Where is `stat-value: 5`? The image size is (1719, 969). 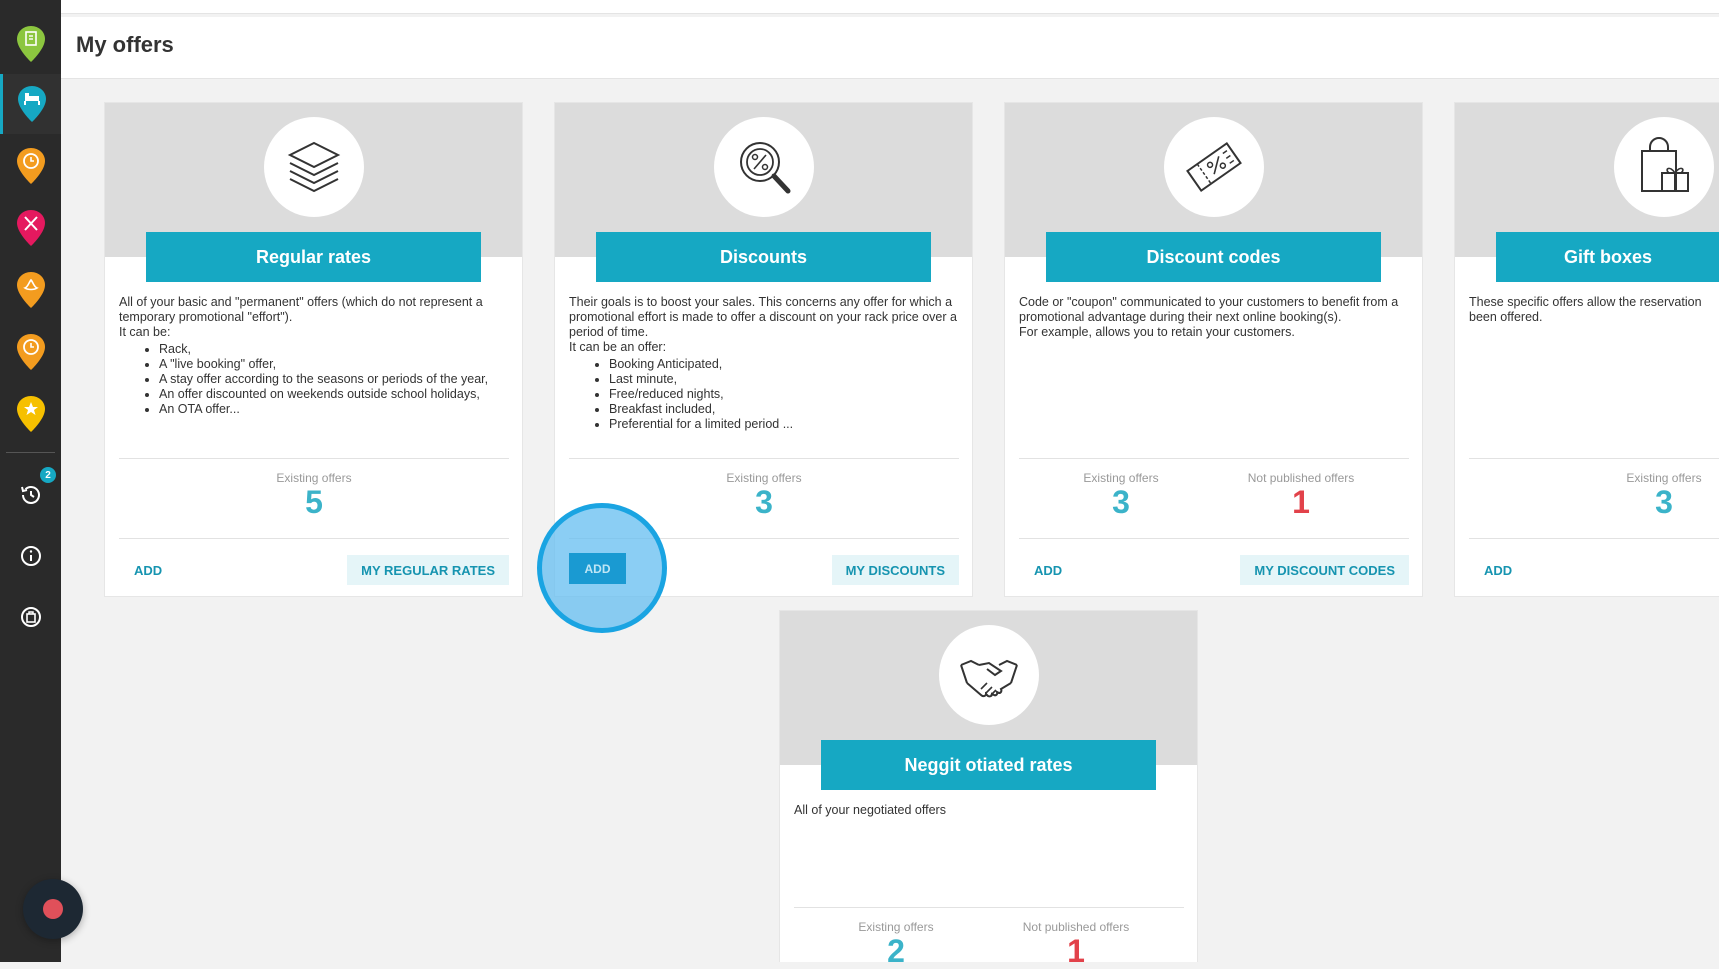
stat-value: 5 is located at coordinates (314, 502).